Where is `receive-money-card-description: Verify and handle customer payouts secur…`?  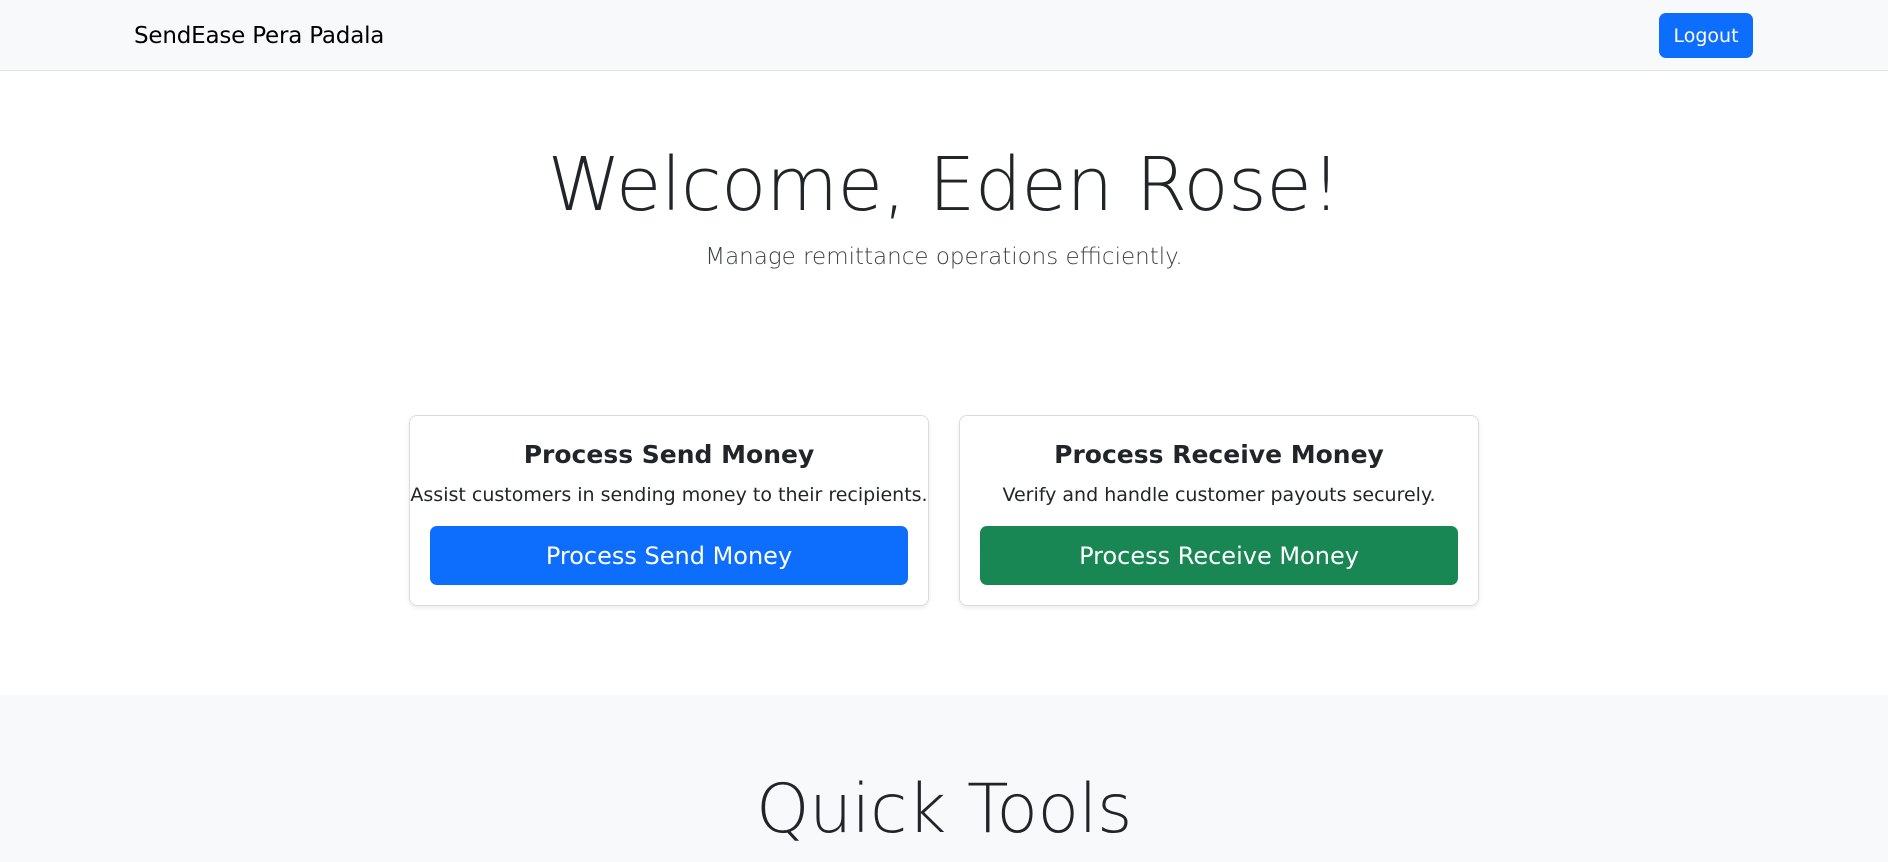 receive-money-card-description: Verify and handle customer payouts secur… is located at coordinates (1219, 495).